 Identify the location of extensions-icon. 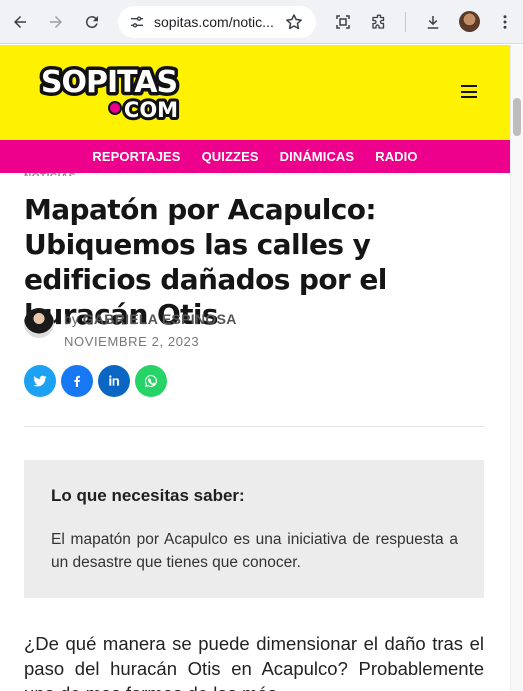
(379, 22).